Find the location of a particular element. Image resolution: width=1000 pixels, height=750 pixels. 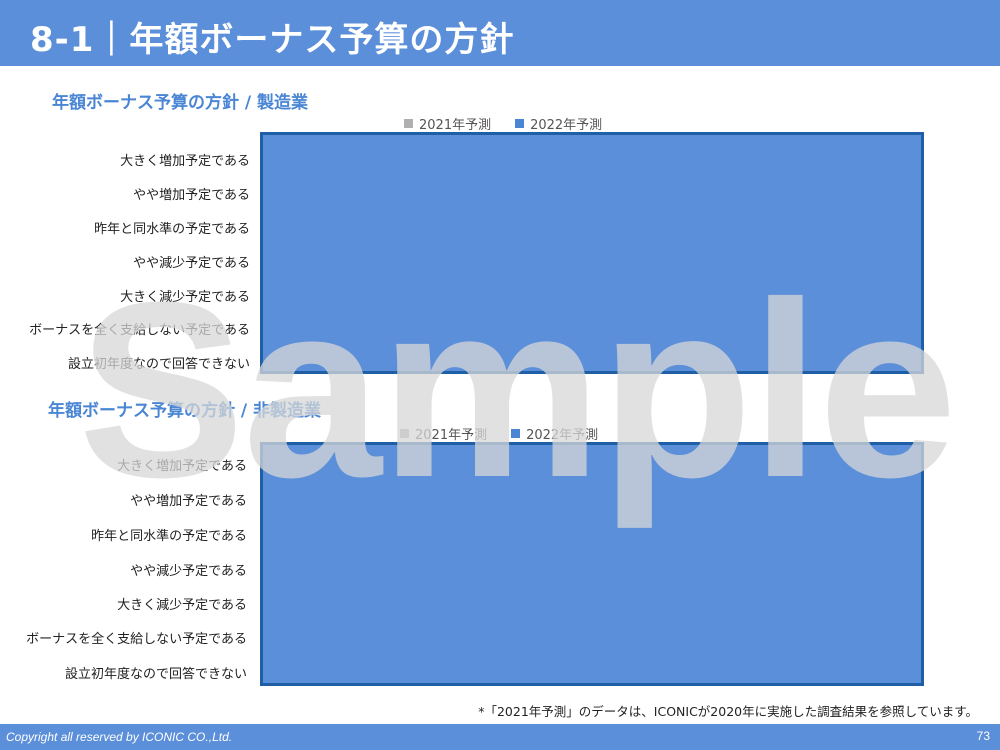

chart-2-category-label: ボーナスを全く支給しない予定である is located at coordinates (136, 639).